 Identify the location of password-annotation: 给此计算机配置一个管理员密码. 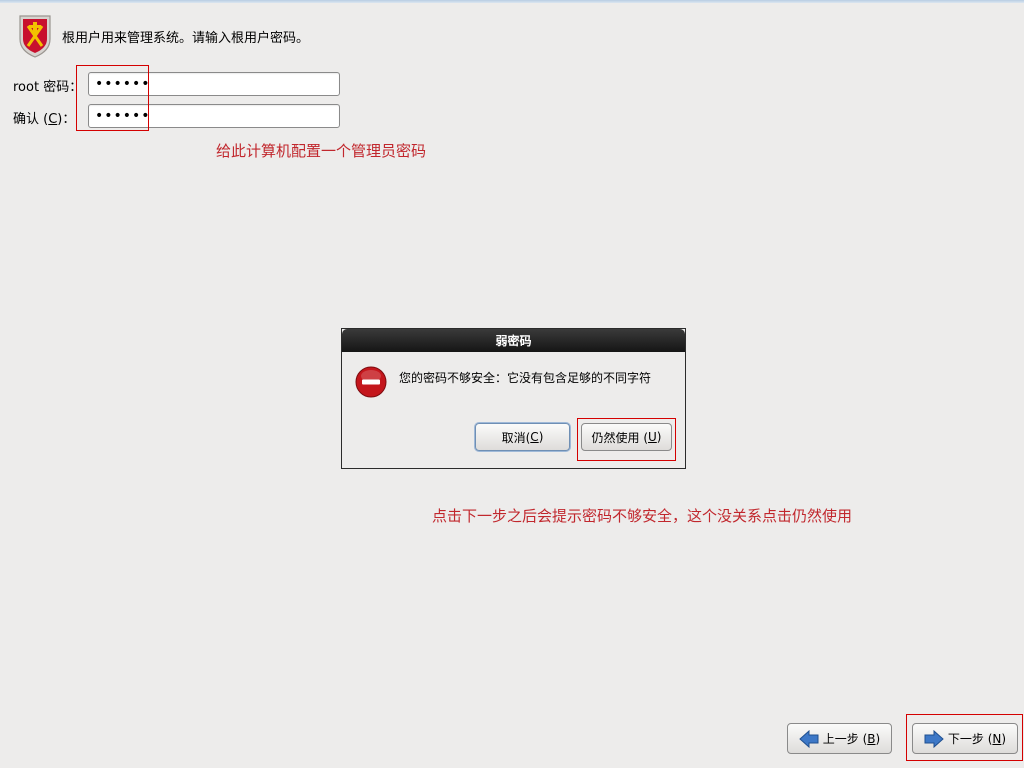
(321, 151).